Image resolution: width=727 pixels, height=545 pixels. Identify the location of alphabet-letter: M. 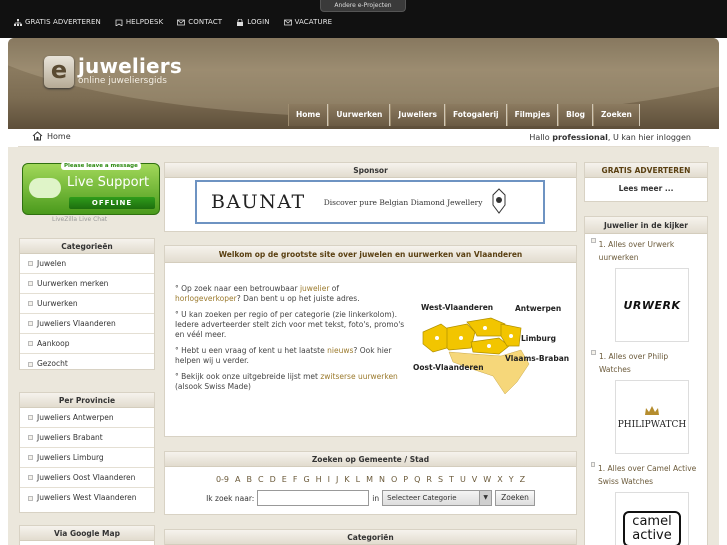
(369, 479).